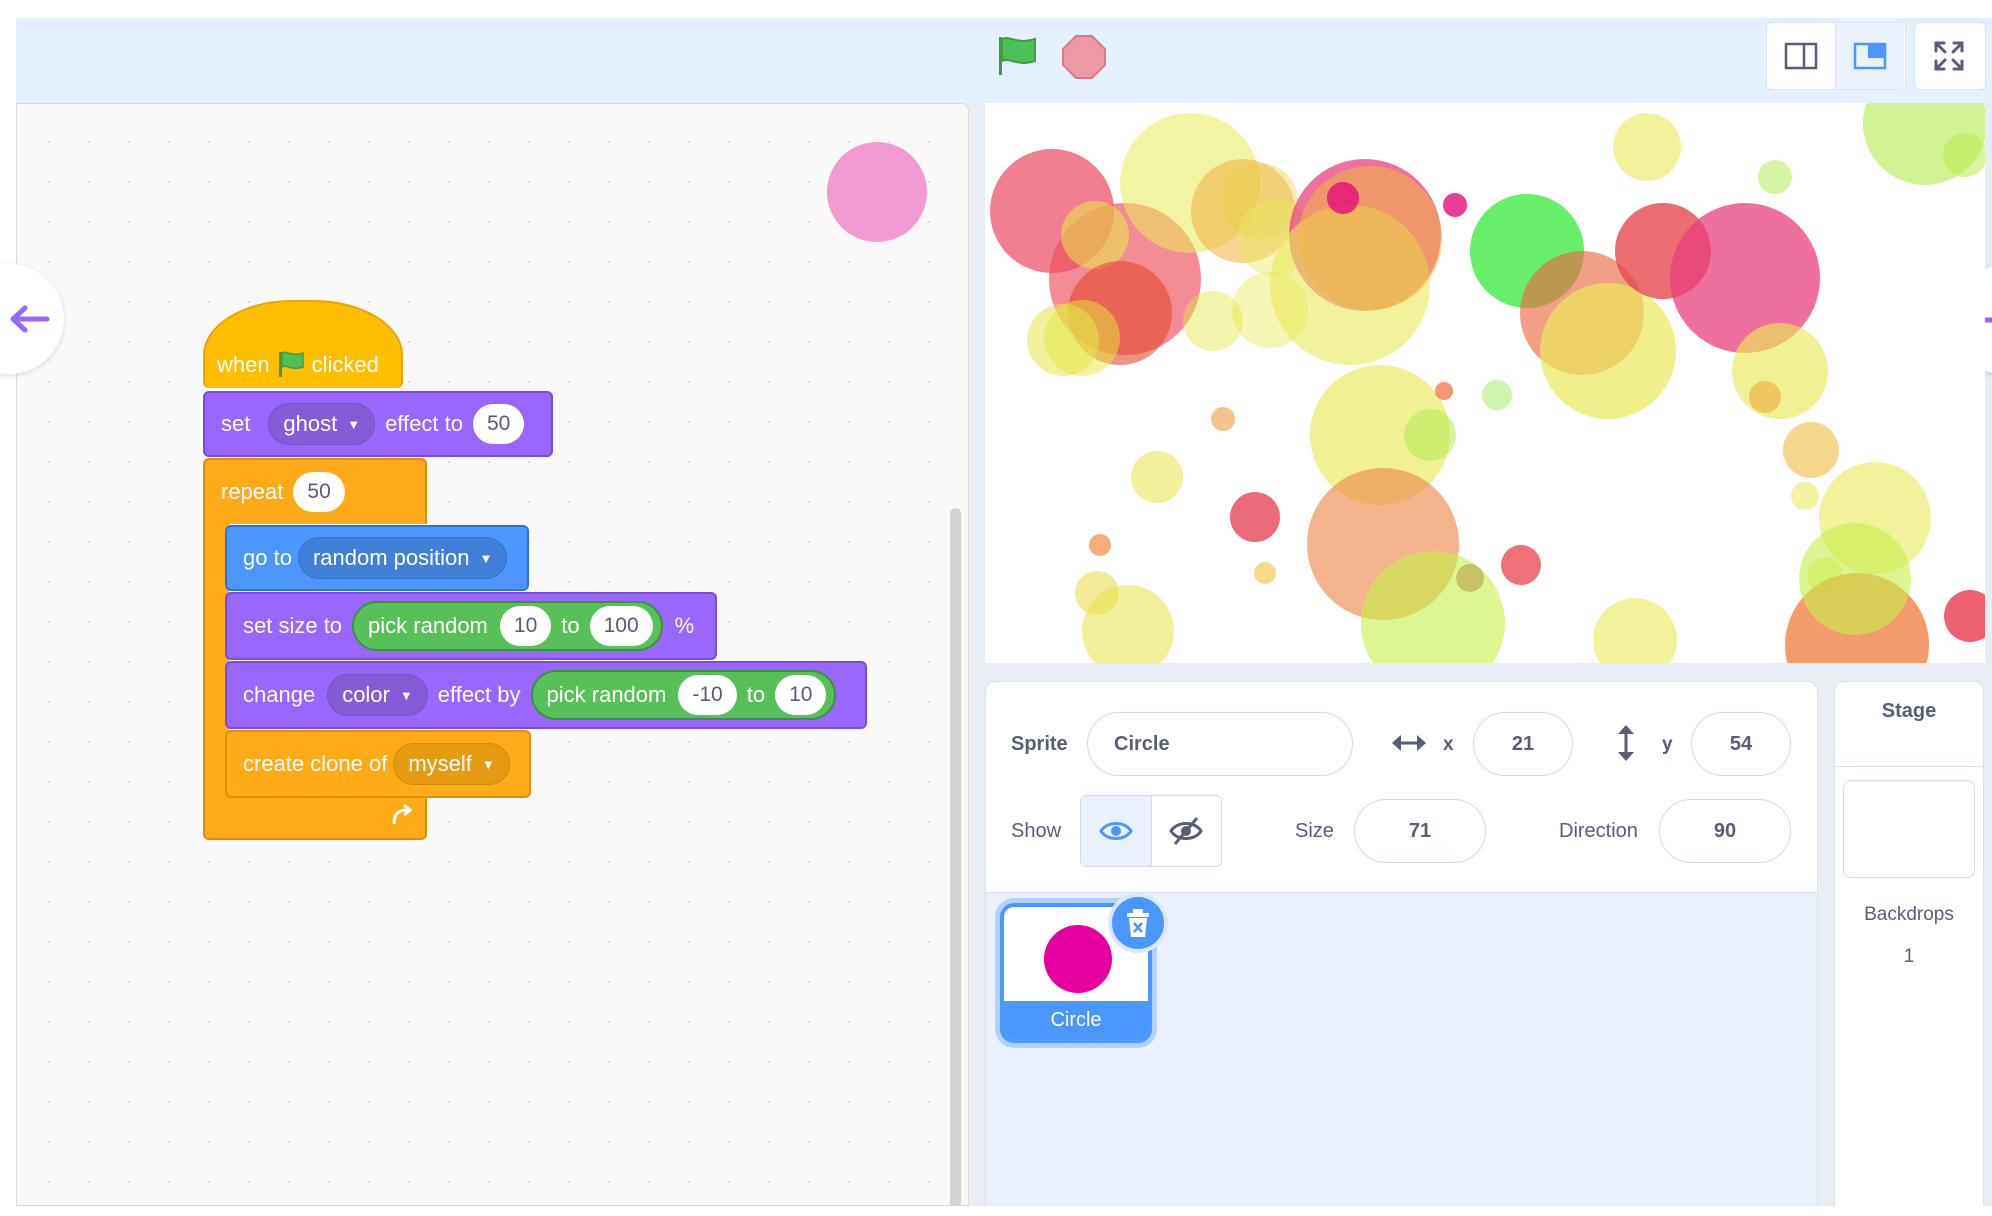 The height and width of the screenshot is (1216, 1992). I want to click on stage-title: Stage, so click(1909, 711).